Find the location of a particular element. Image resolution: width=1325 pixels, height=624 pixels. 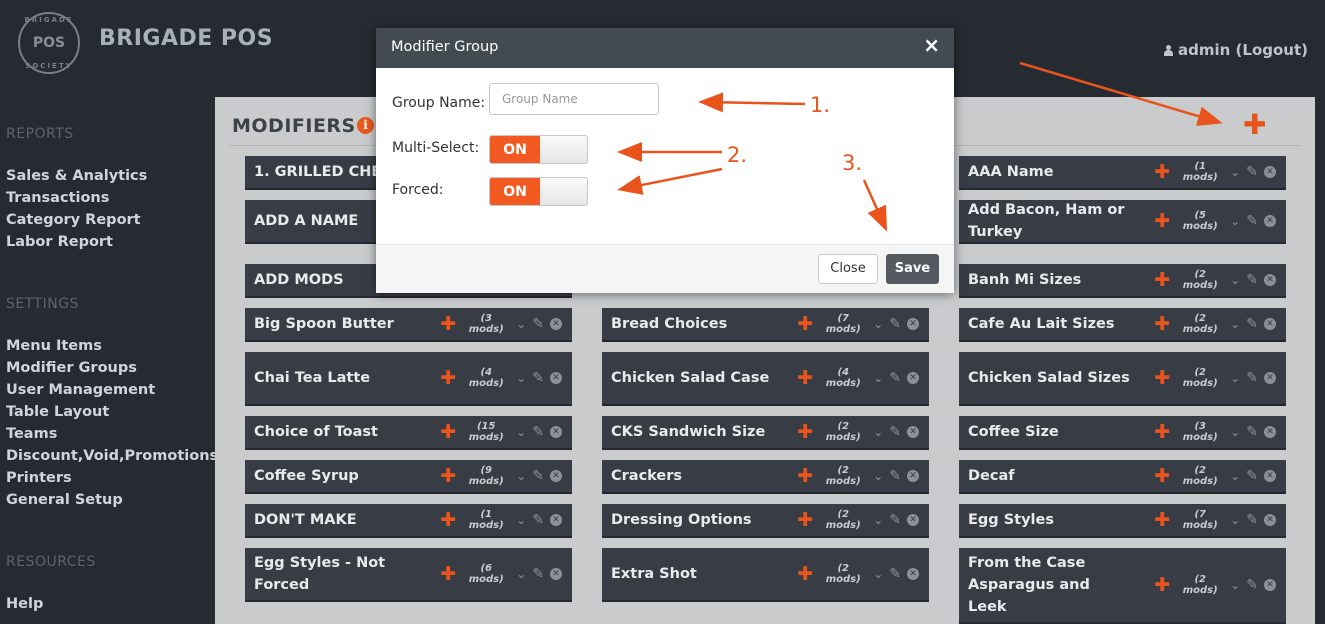

annotation-2: 2. is located at coordinates (737, 155).